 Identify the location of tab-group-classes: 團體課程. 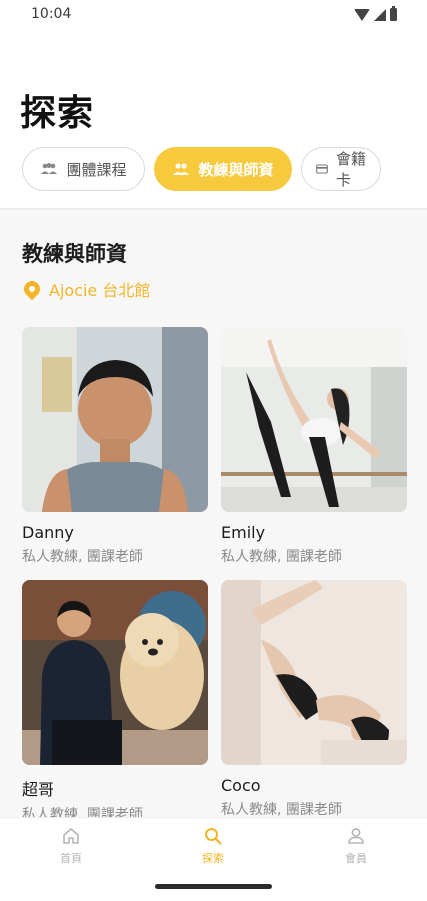
(83, 169).